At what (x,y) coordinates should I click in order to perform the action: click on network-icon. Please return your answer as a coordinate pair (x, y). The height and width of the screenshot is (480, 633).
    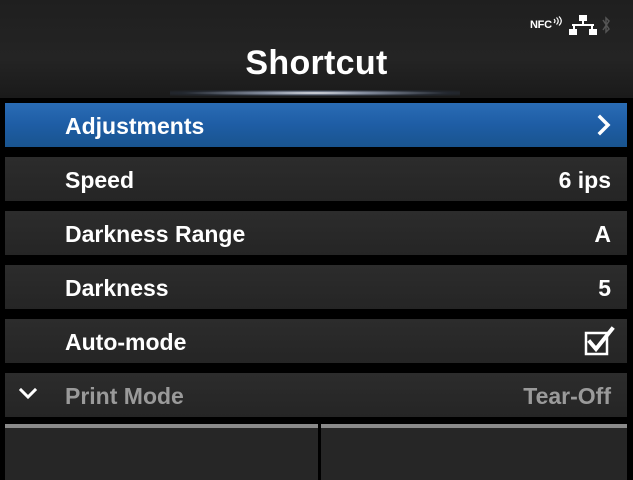
    Looking at the image, I should click on (582, 25).